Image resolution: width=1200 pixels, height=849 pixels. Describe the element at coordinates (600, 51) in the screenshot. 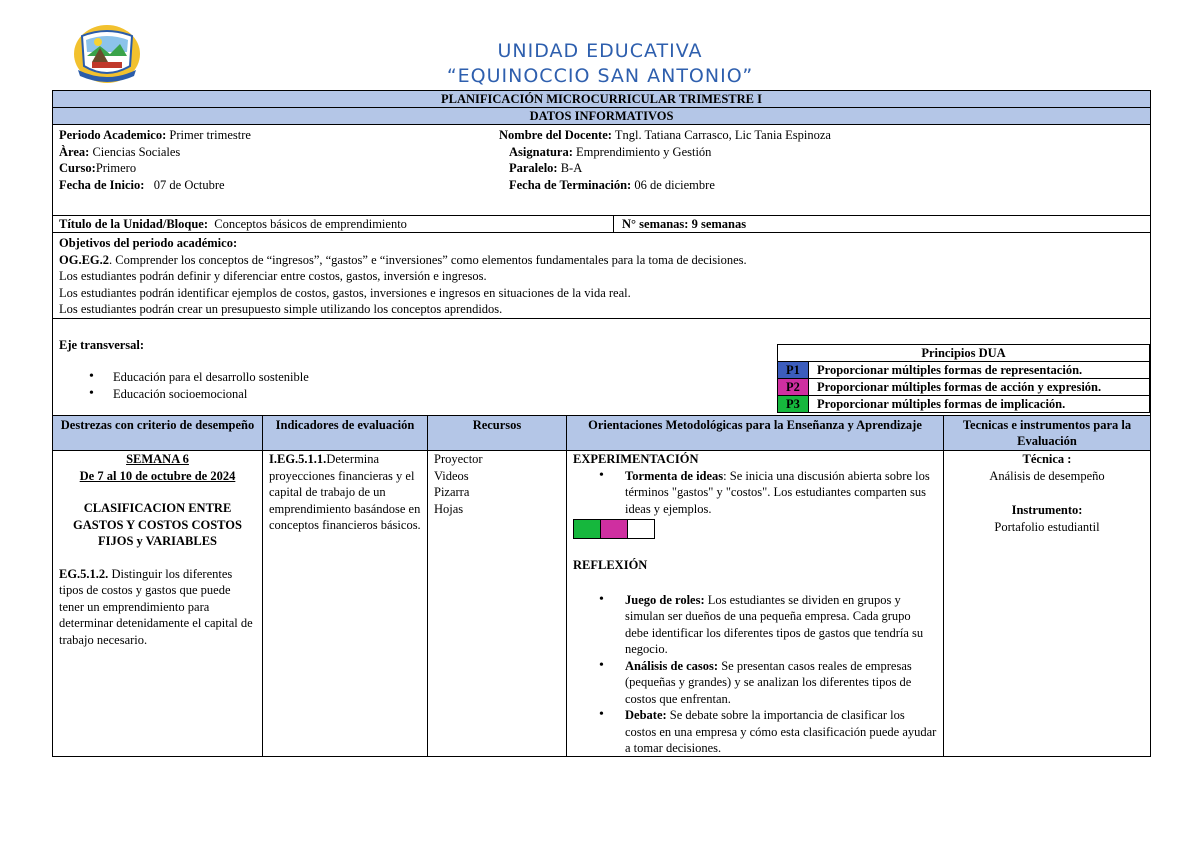

I see `school-name-line1: UNIDAD EDUCATIVA` at that location.